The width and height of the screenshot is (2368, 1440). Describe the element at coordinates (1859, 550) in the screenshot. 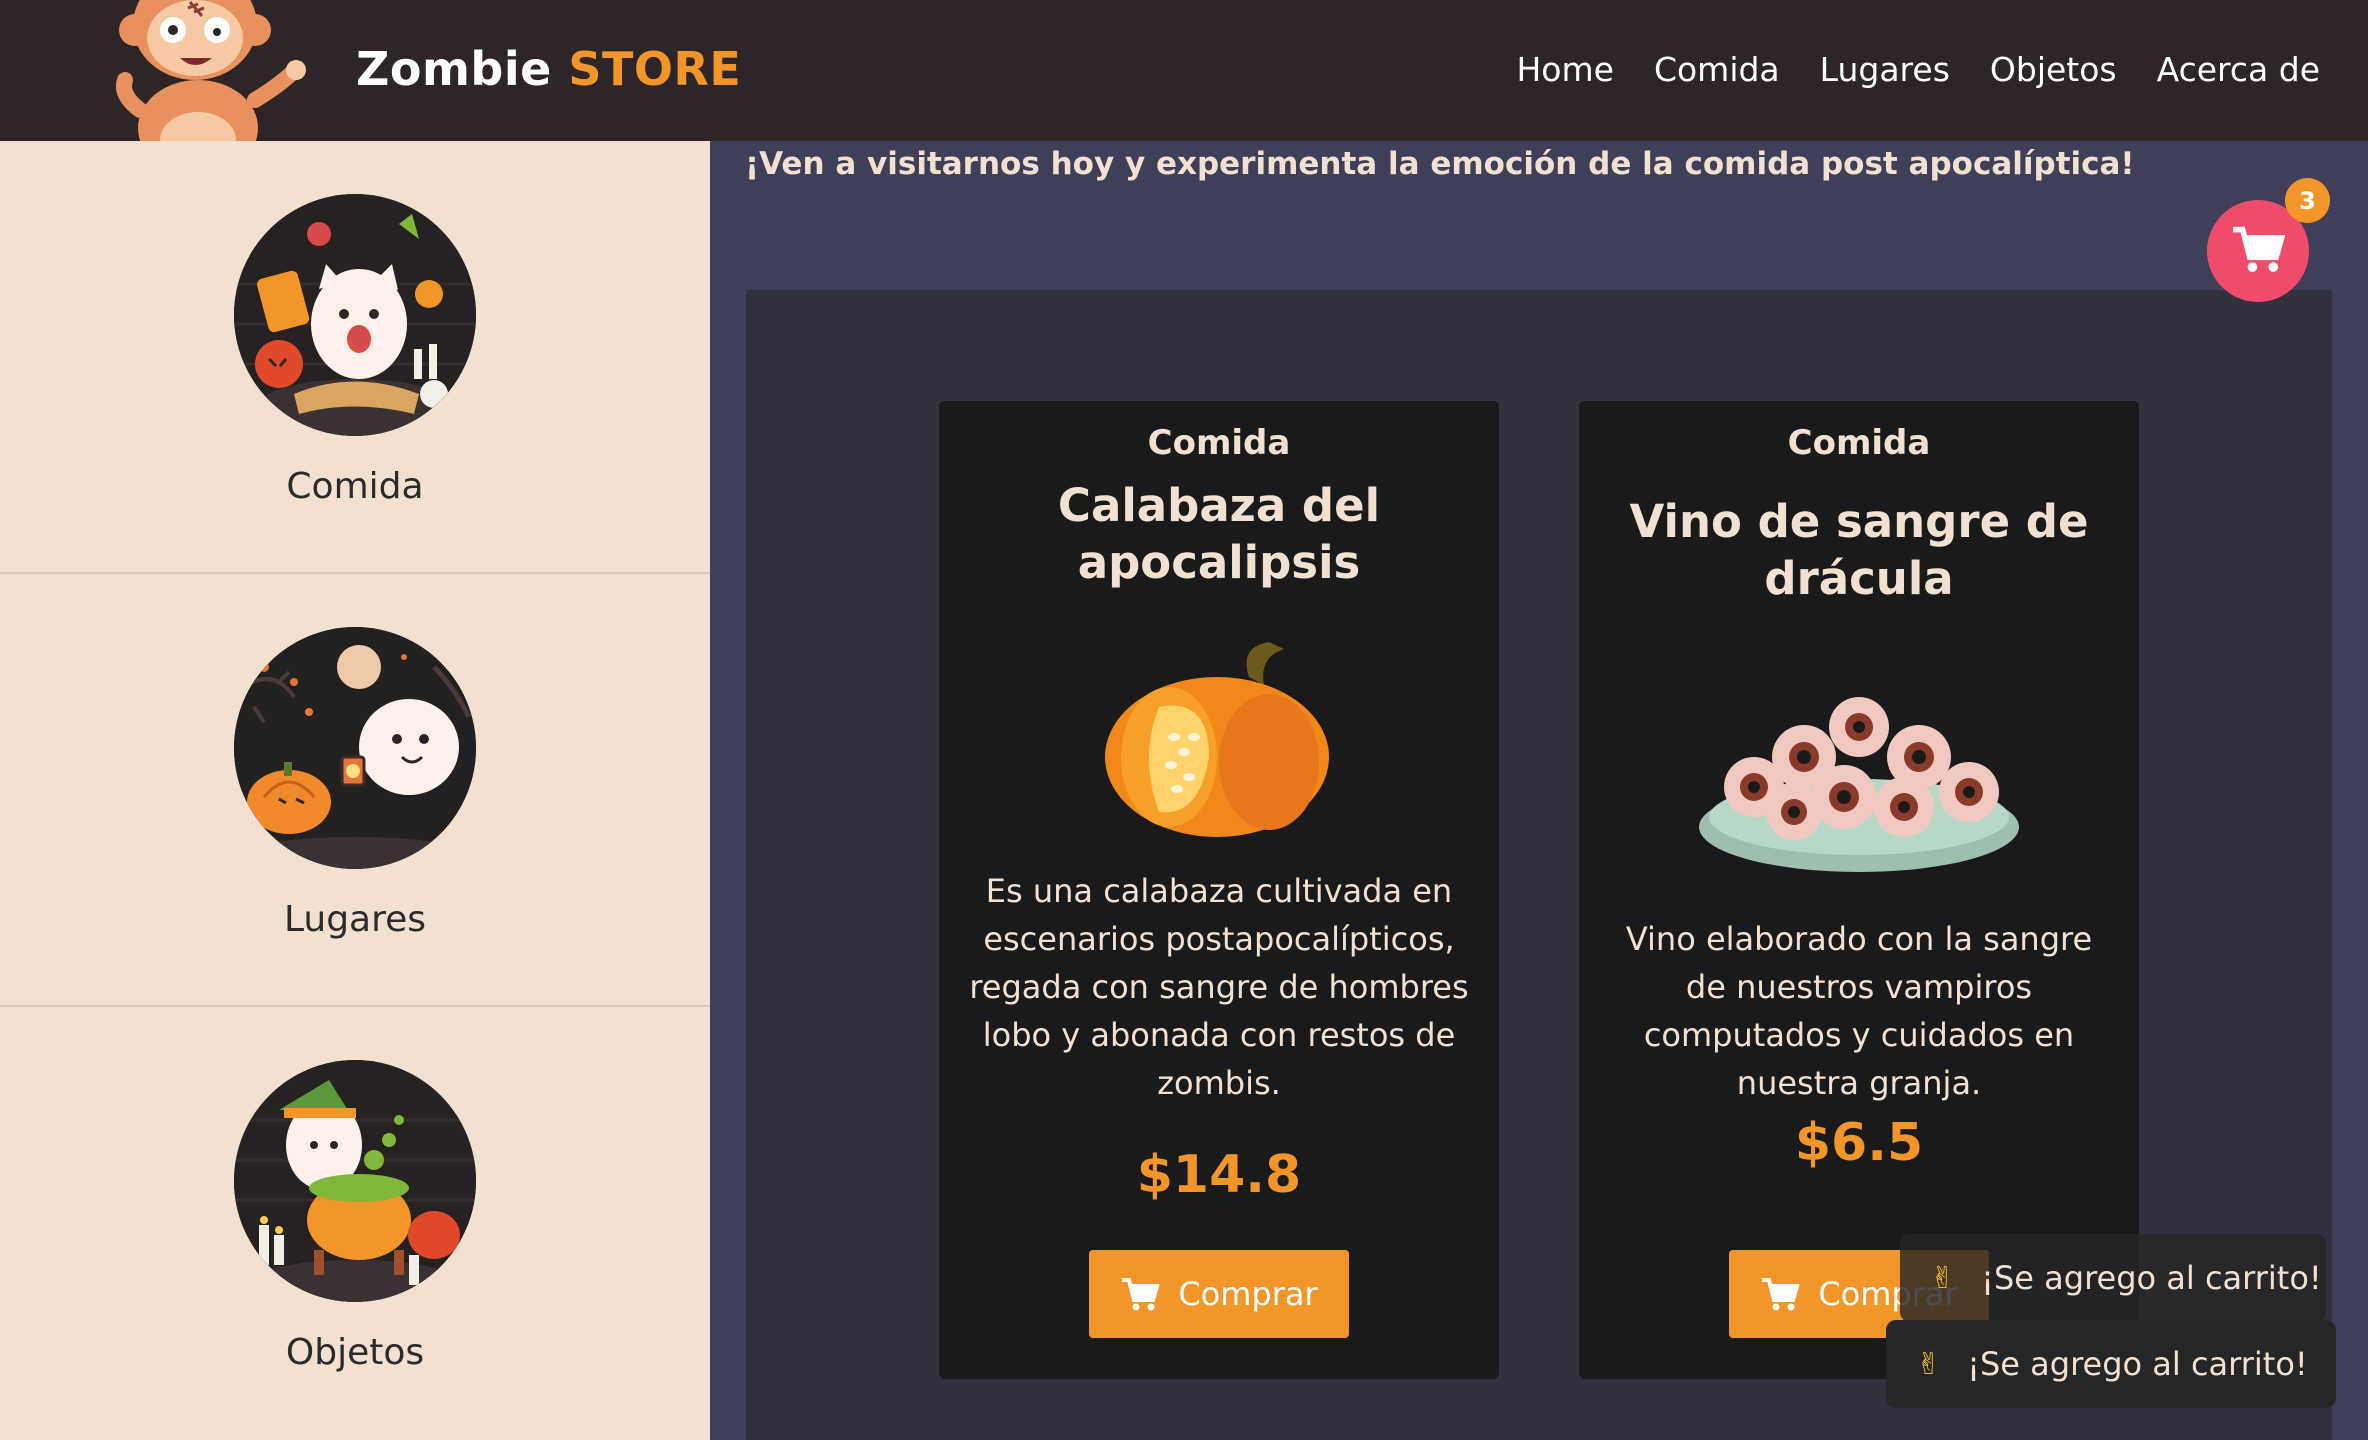

I see `product-title: Vino de sangre de drácula` at that location.